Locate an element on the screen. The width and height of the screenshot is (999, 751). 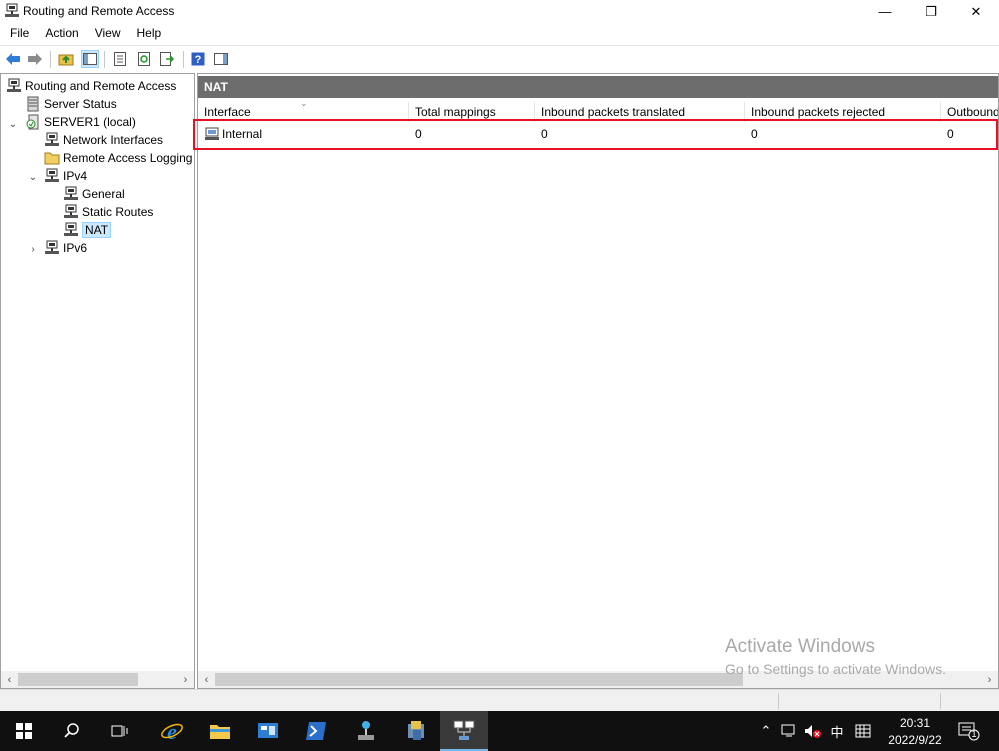
close-button: ✕ is located at coordinates (976, 11).